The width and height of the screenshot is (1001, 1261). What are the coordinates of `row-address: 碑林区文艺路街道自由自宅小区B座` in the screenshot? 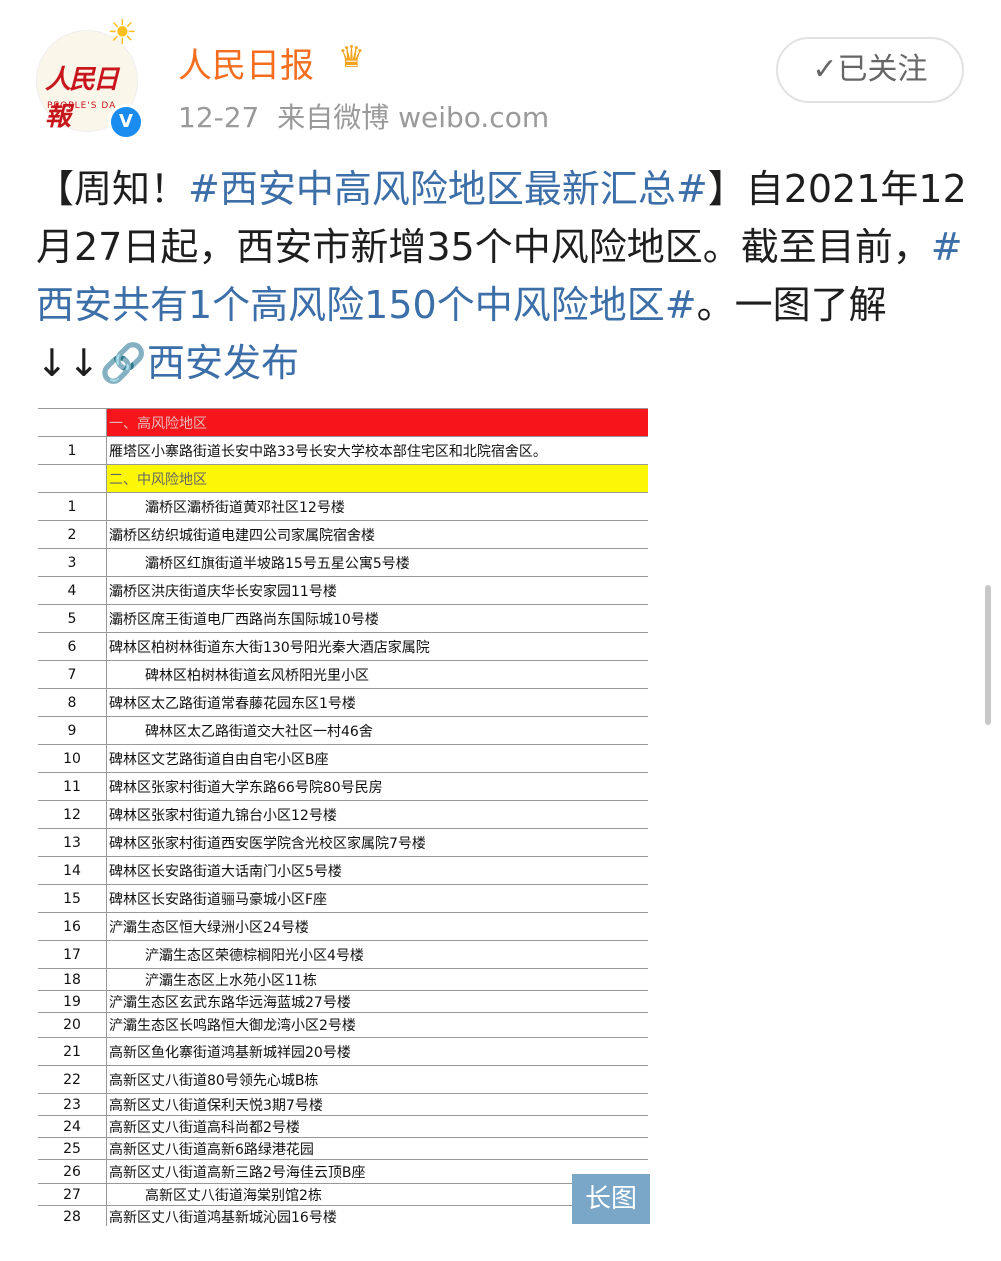 It's located at (219, 759).